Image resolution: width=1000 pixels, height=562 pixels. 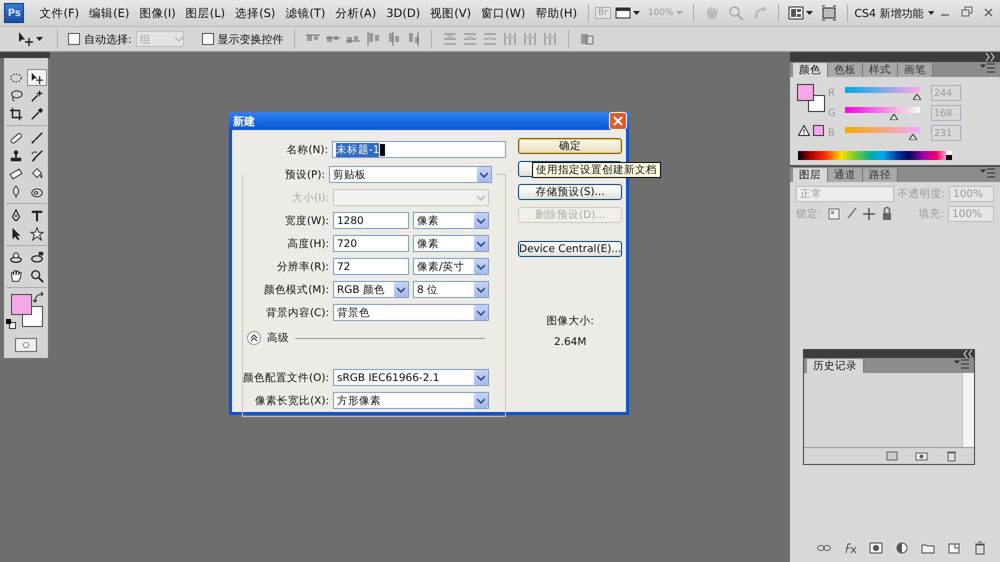 I want to click on select-dropdown: sRGB IEC61966-2.1, so click(x=411, y=377).